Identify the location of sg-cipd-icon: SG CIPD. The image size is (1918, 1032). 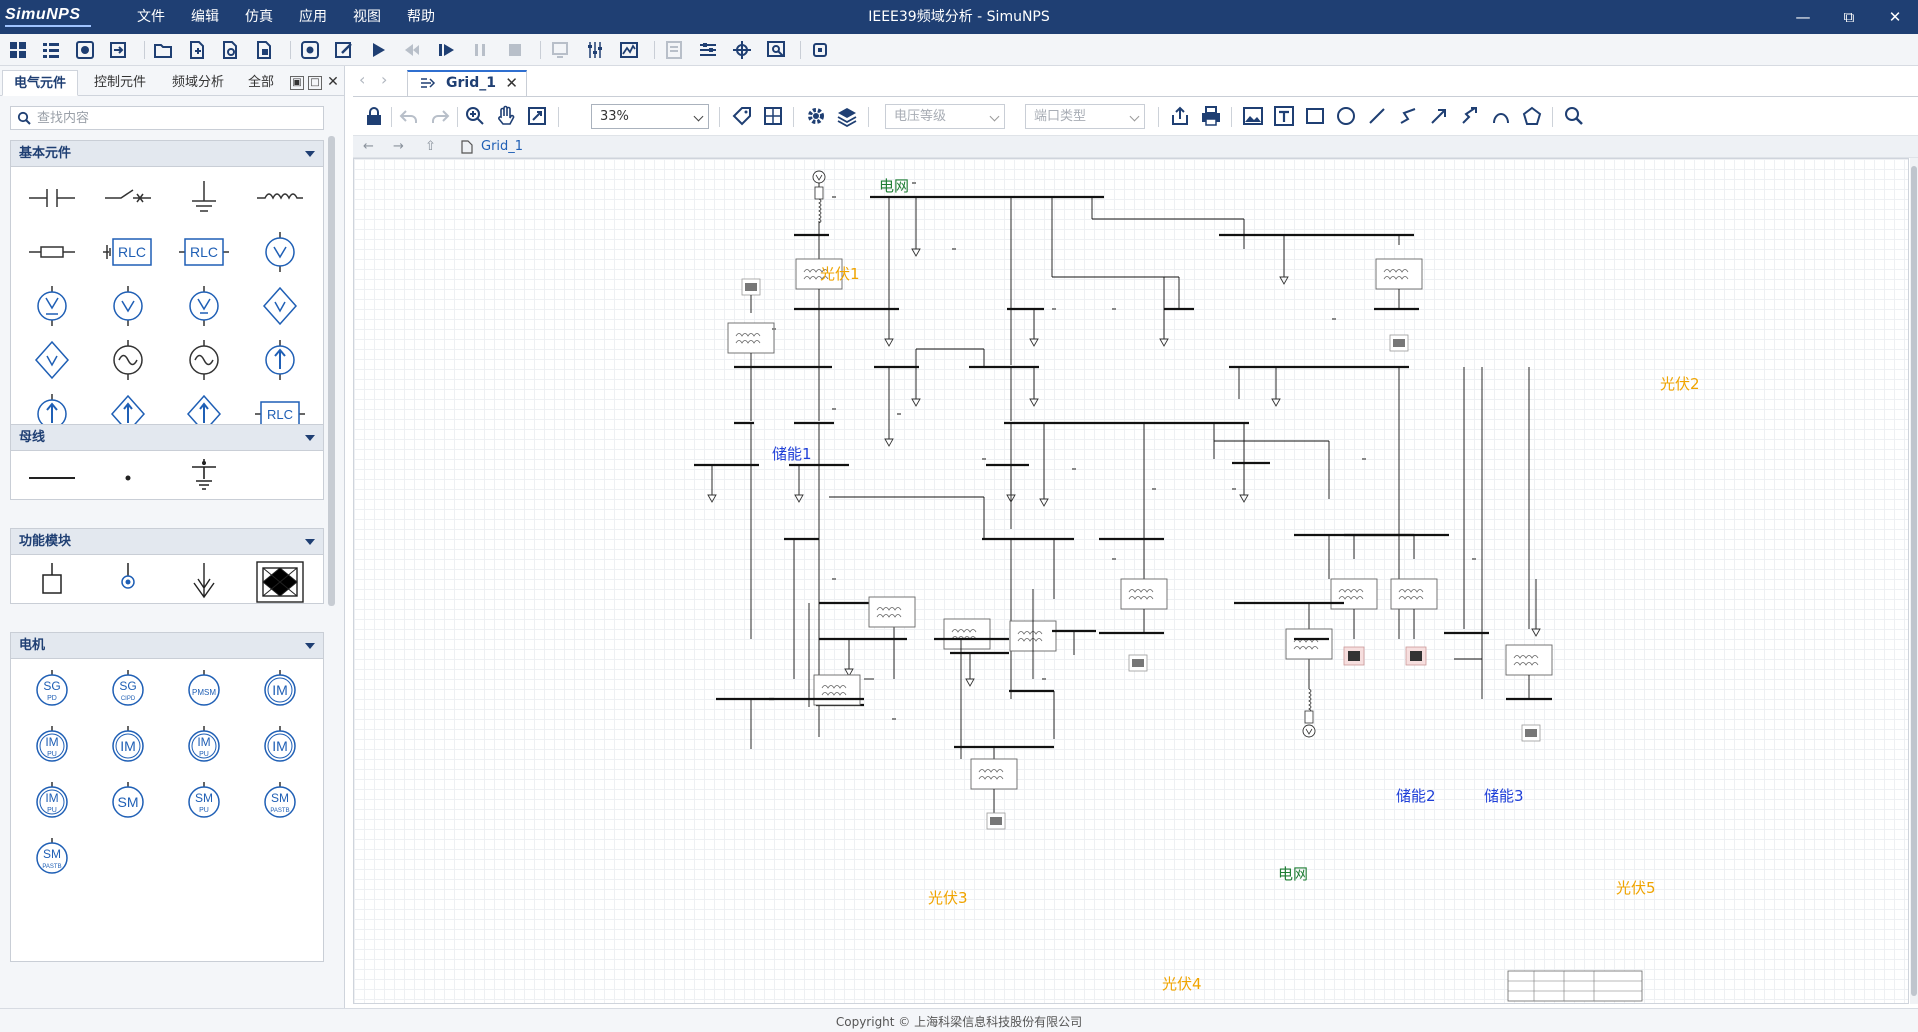
(128, 690).